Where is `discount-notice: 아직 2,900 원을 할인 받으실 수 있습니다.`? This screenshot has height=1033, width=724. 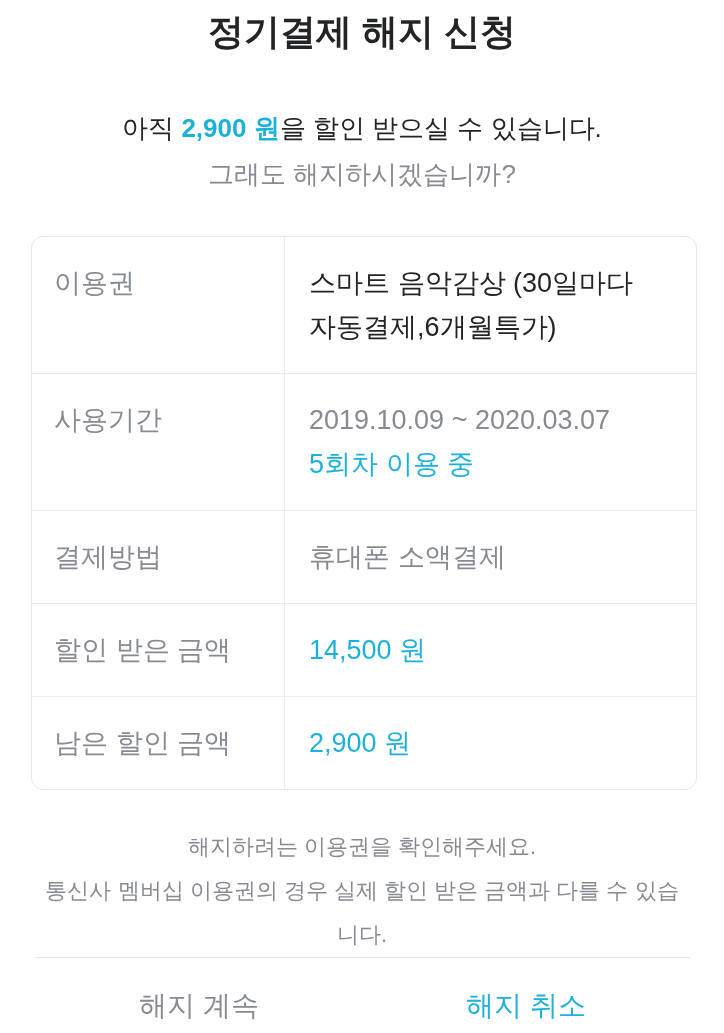
discount-notice: 아직 2,900 원을 할인 받으실 수 있습니다. is located at coordinates (362, 128).